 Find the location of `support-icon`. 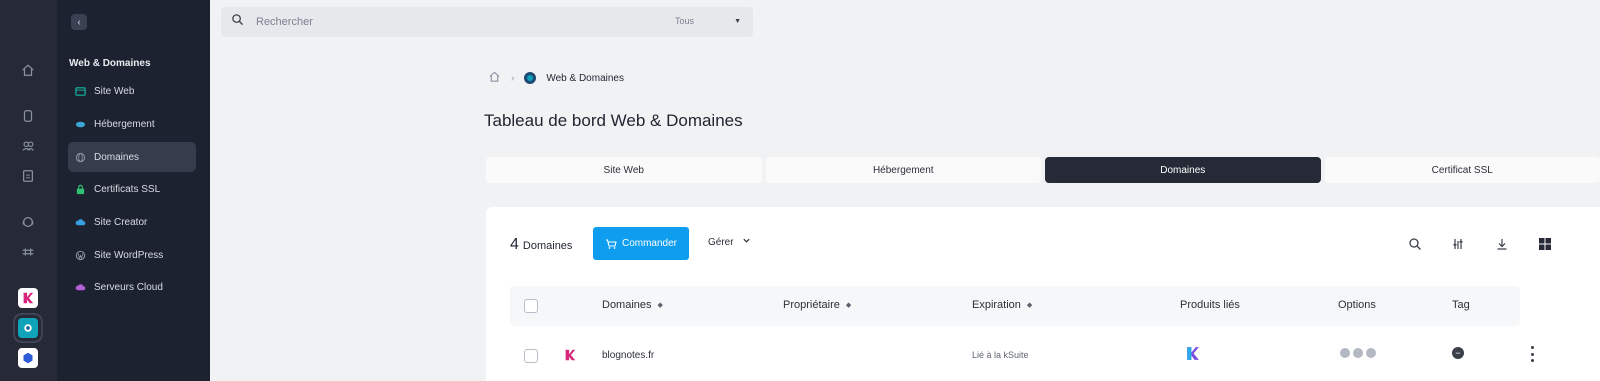

support-icon is located at coordinates (28, 222).